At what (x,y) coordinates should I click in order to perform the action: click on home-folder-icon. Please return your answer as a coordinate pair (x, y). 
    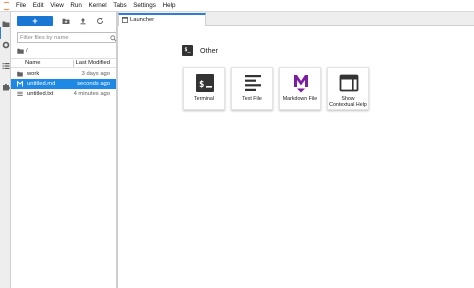
    Looking at the image, I should click on (20, 51).